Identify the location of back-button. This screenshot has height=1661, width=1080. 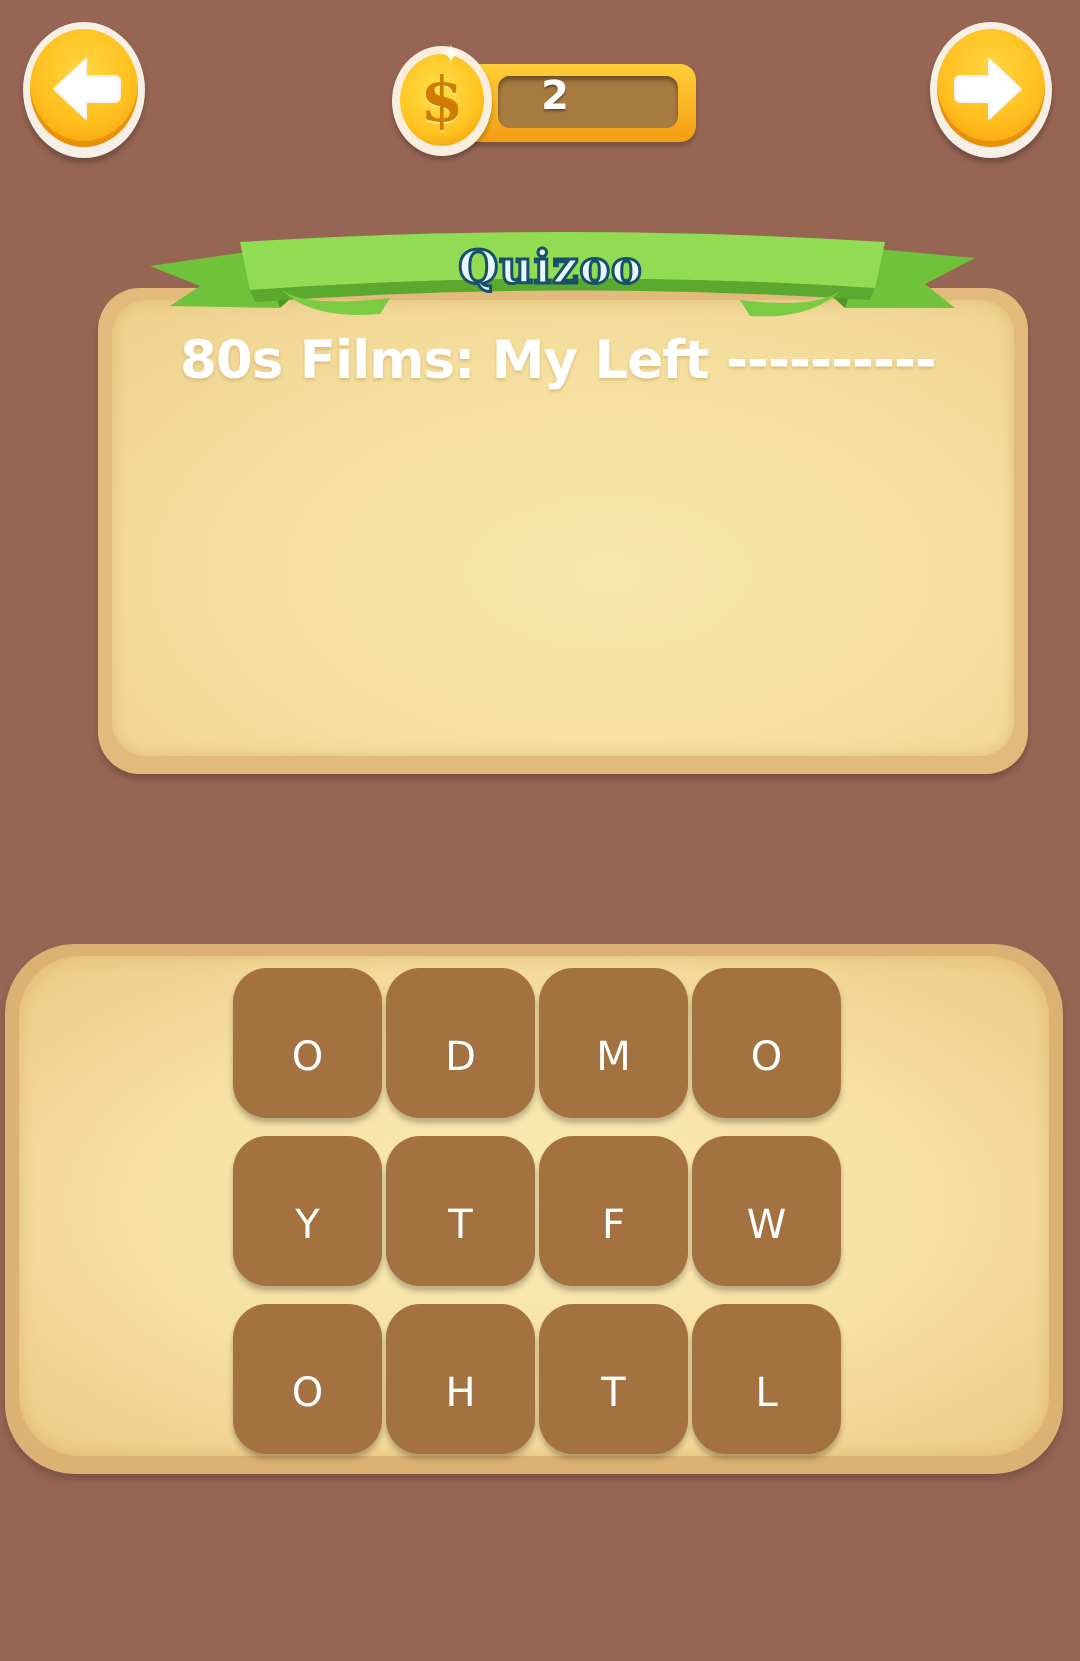
(84, 90).